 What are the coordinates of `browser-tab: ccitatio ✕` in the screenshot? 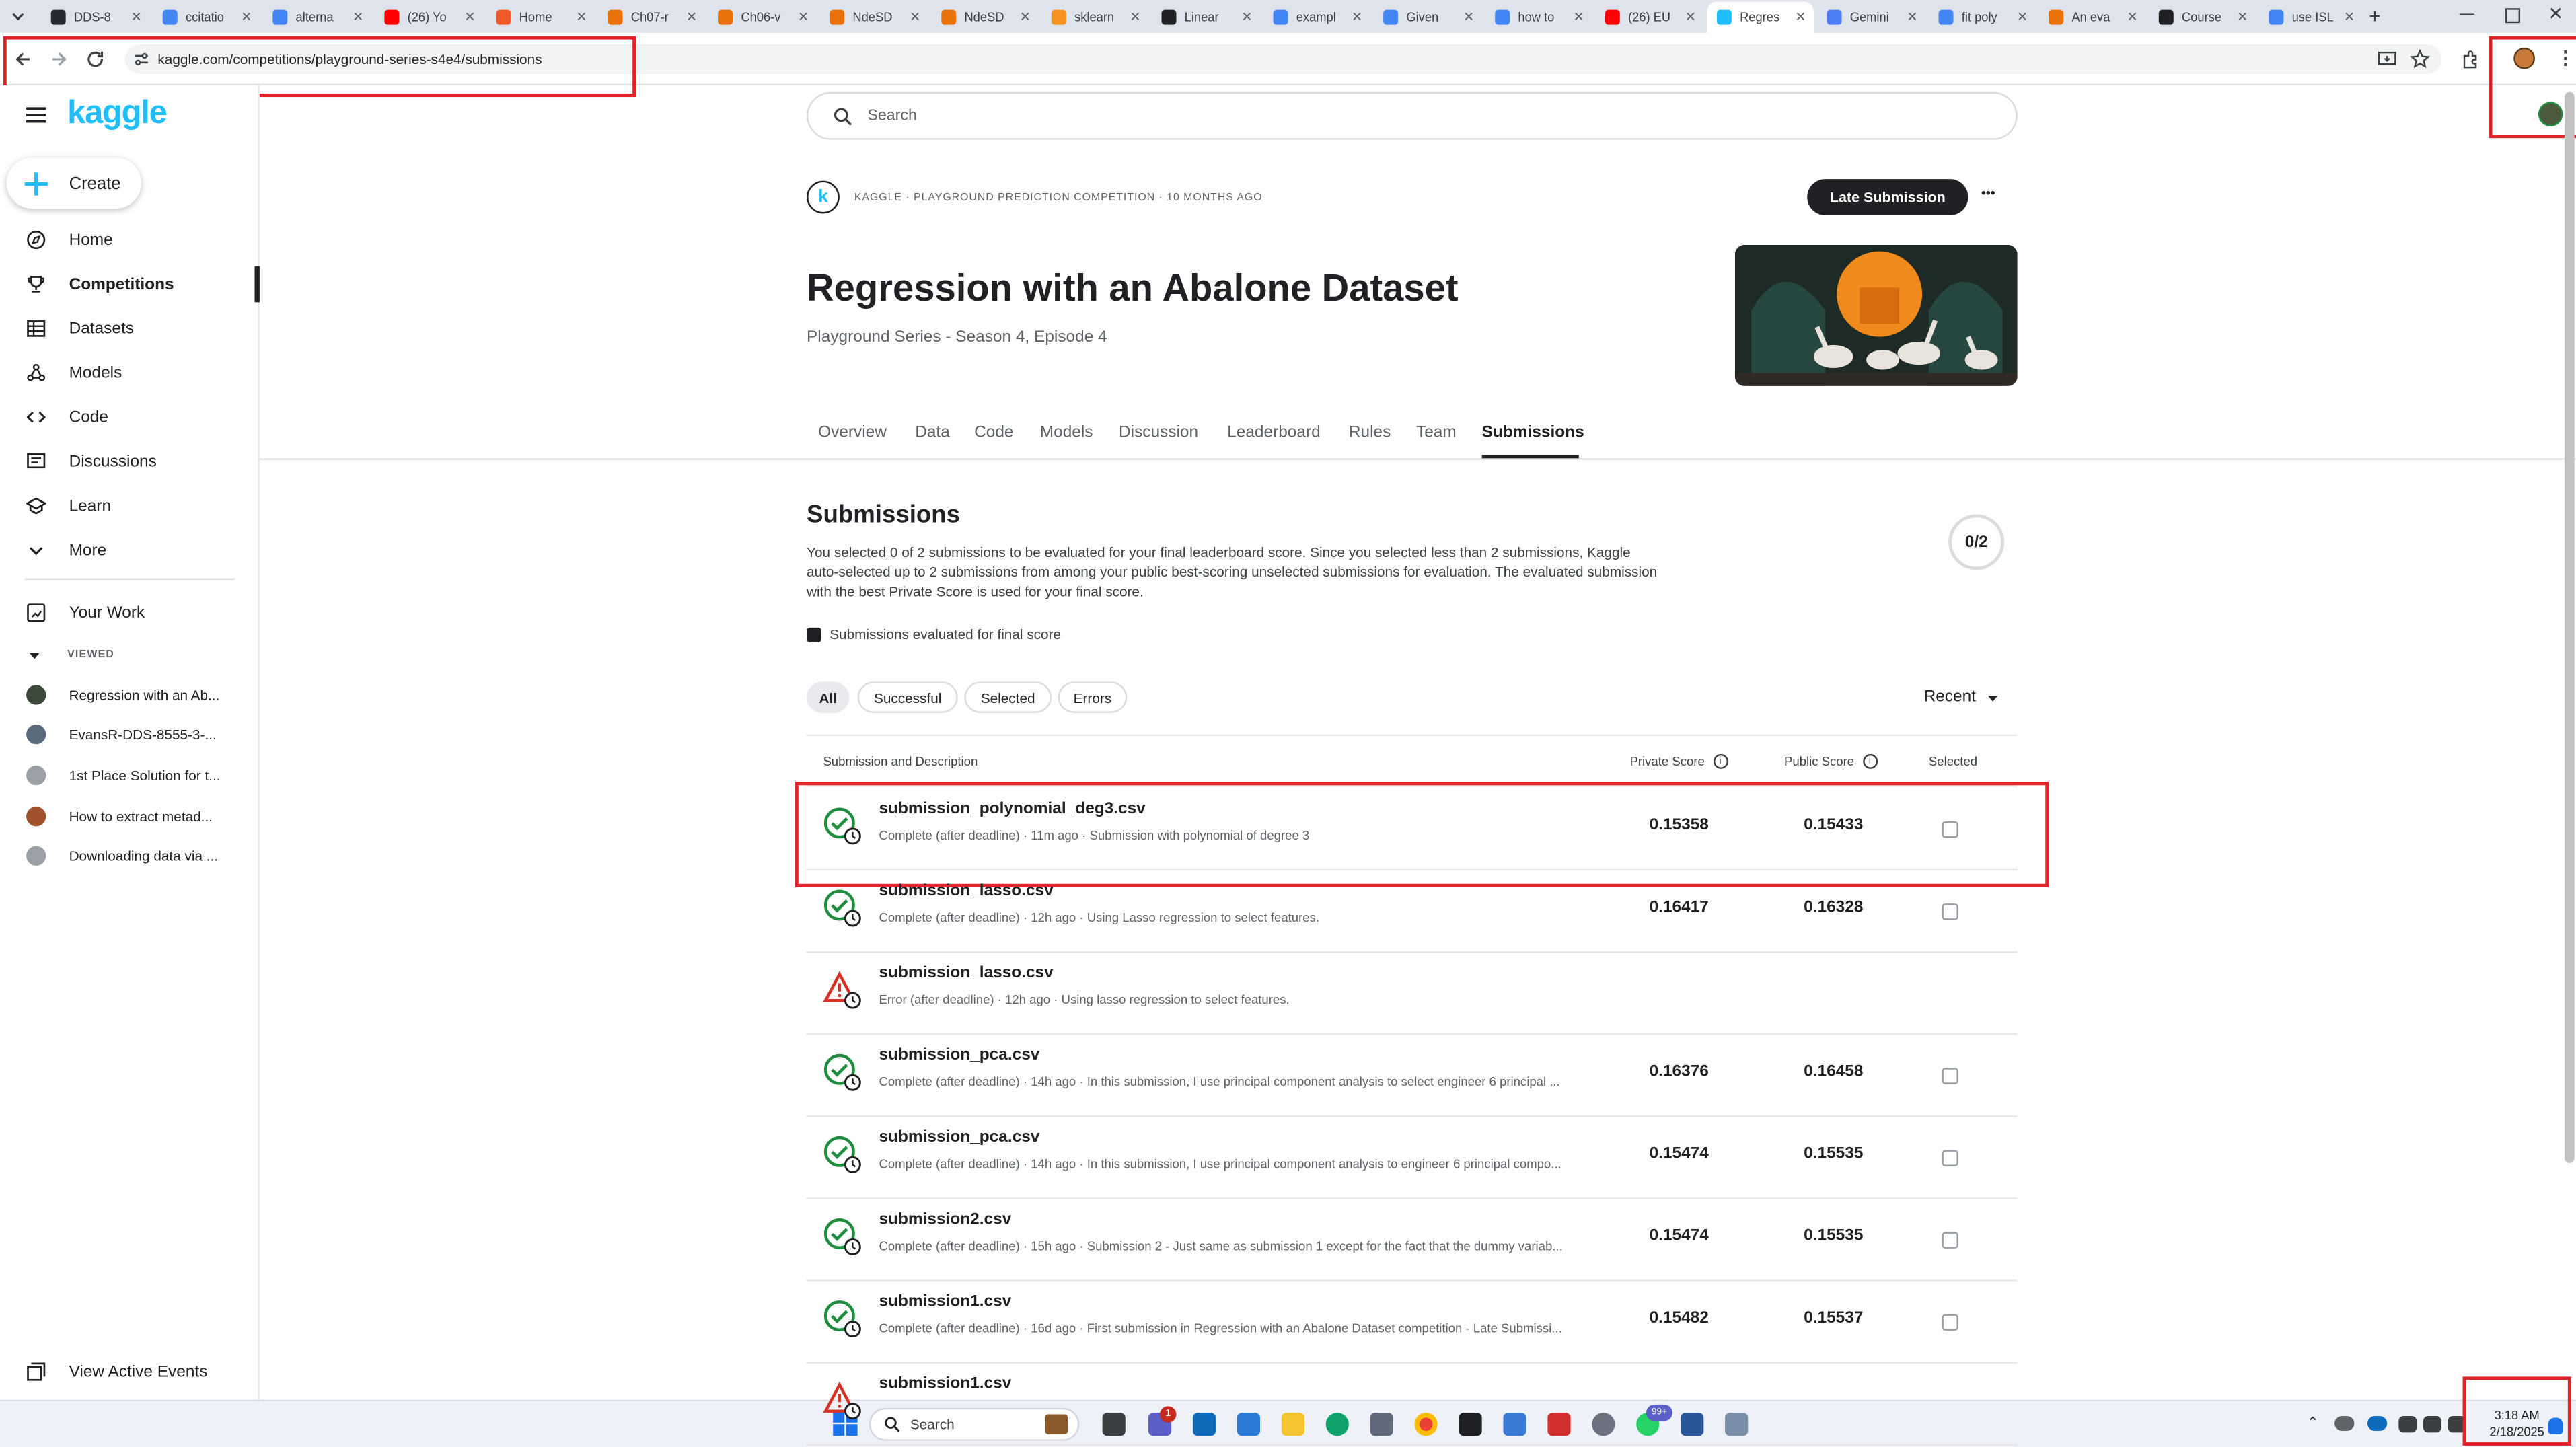 It's located at (206, 16).